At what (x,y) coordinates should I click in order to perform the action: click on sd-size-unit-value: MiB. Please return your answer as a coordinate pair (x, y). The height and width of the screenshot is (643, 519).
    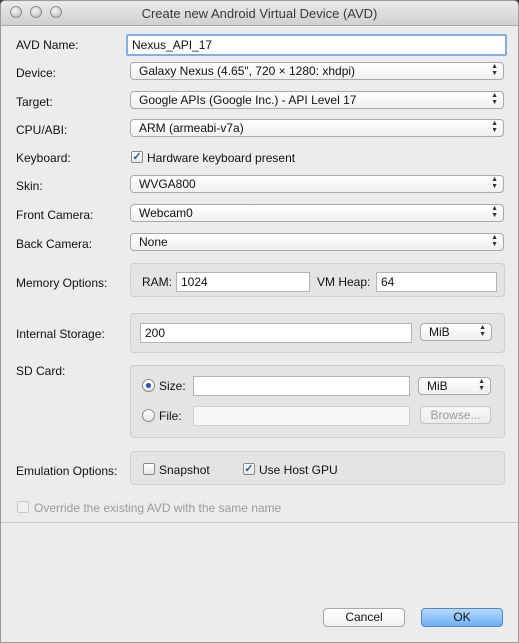
    Looking at the image, I should click on (437, 386).